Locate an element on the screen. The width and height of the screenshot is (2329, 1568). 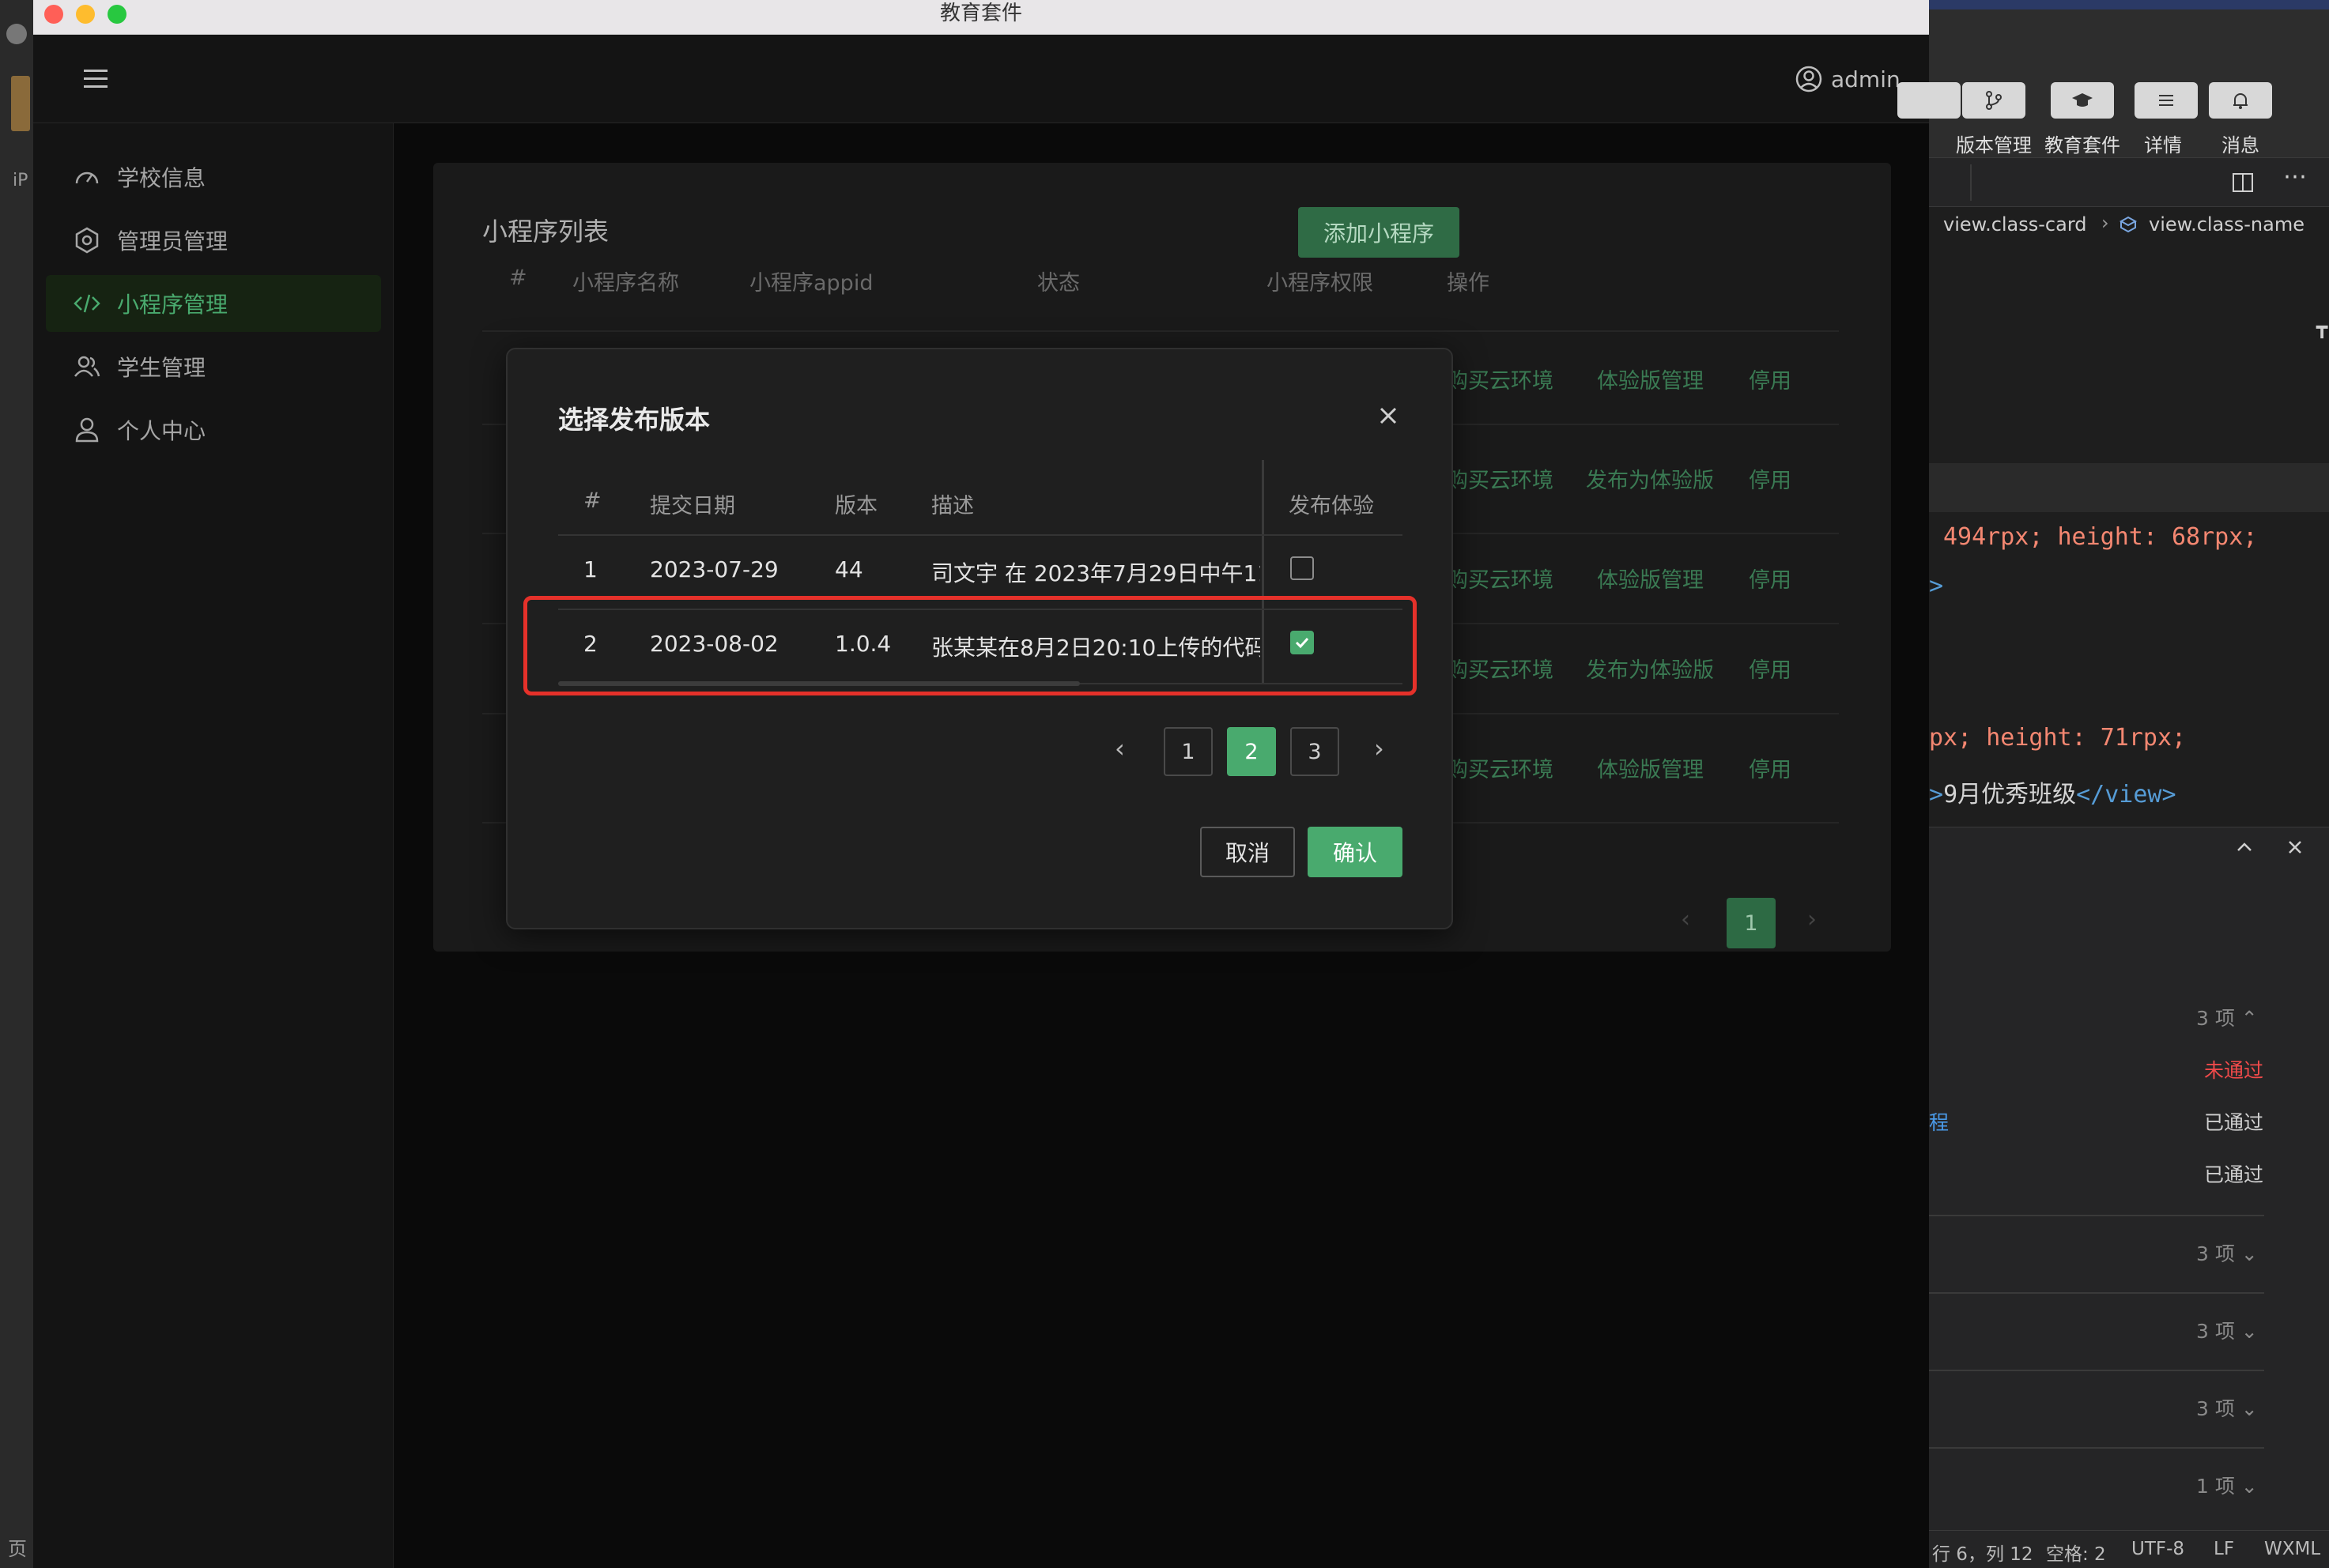
version-row-desc: 司文宇 在 2023年7月29日中午11点 is located at coordinates (1096, 573).